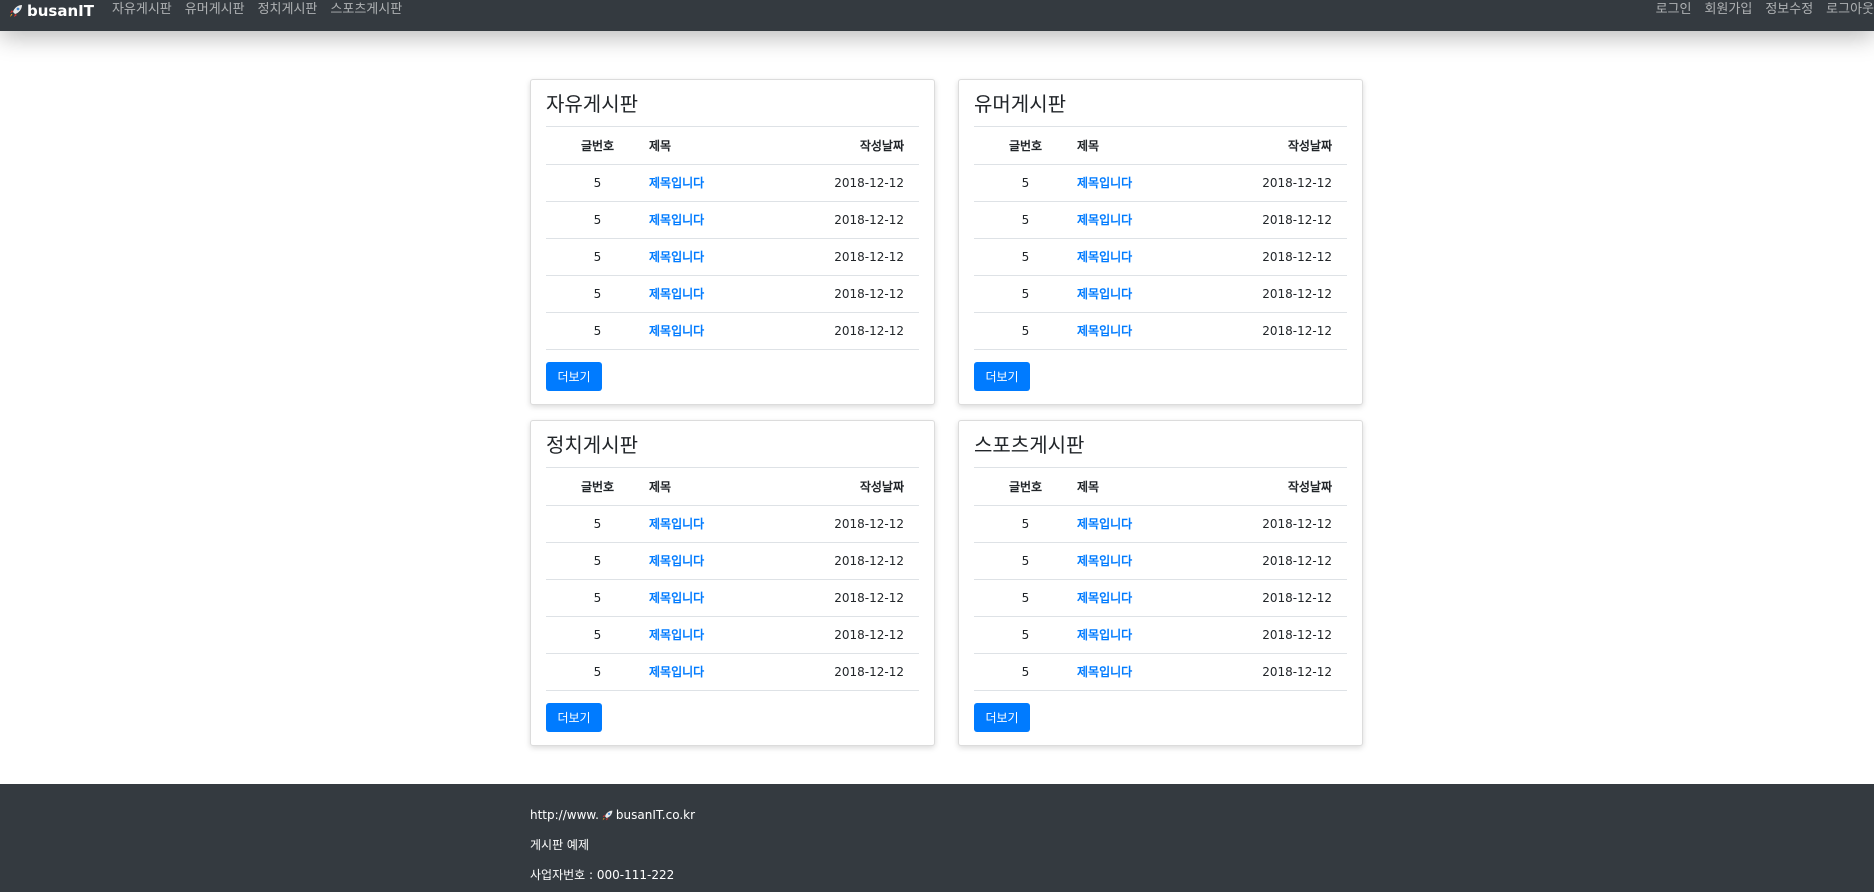  What do you see at coordinates (732, 103) in the screenshot?
I see `board-title: 자유게시판` at bounding box center [732, 103].